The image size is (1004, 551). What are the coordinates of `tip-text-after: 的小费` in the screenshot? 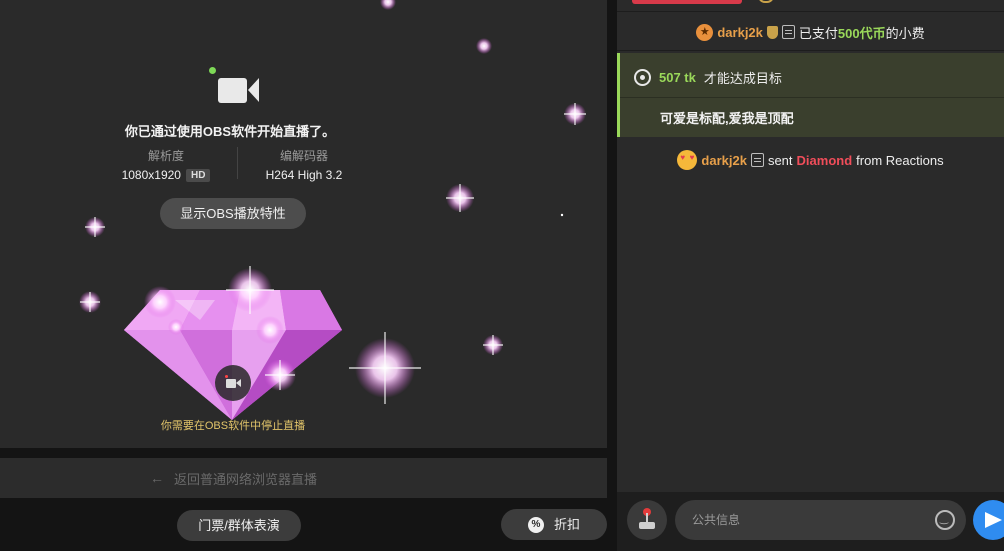 It's located at (905, 33).